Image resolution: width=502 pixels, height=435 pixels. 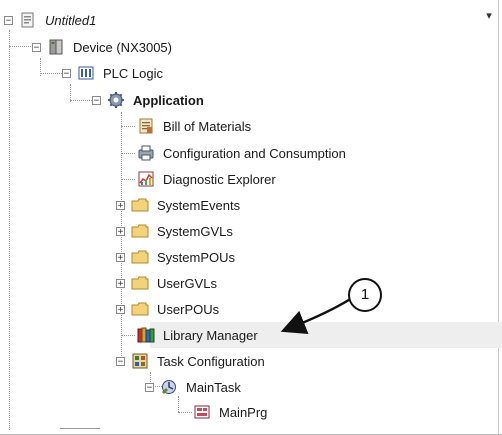 I want to click on application-gear-icon, so click(x=116, y=100).